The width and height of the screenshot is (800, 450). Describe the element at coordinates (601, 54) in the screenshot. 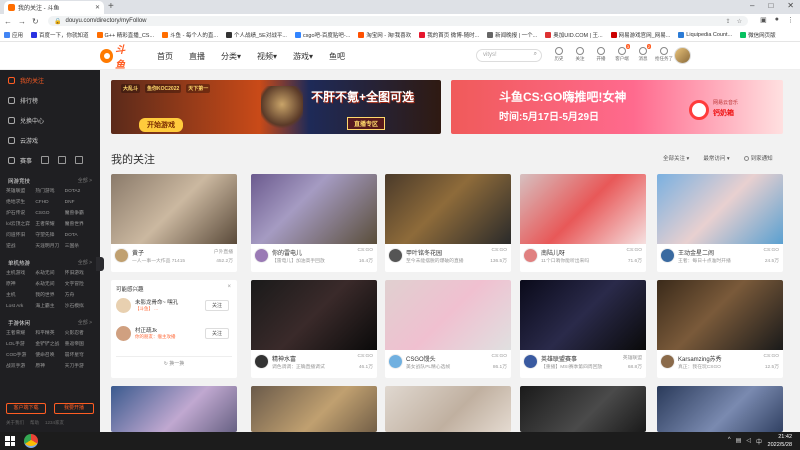

I see `header-tool: 开播` at that location.